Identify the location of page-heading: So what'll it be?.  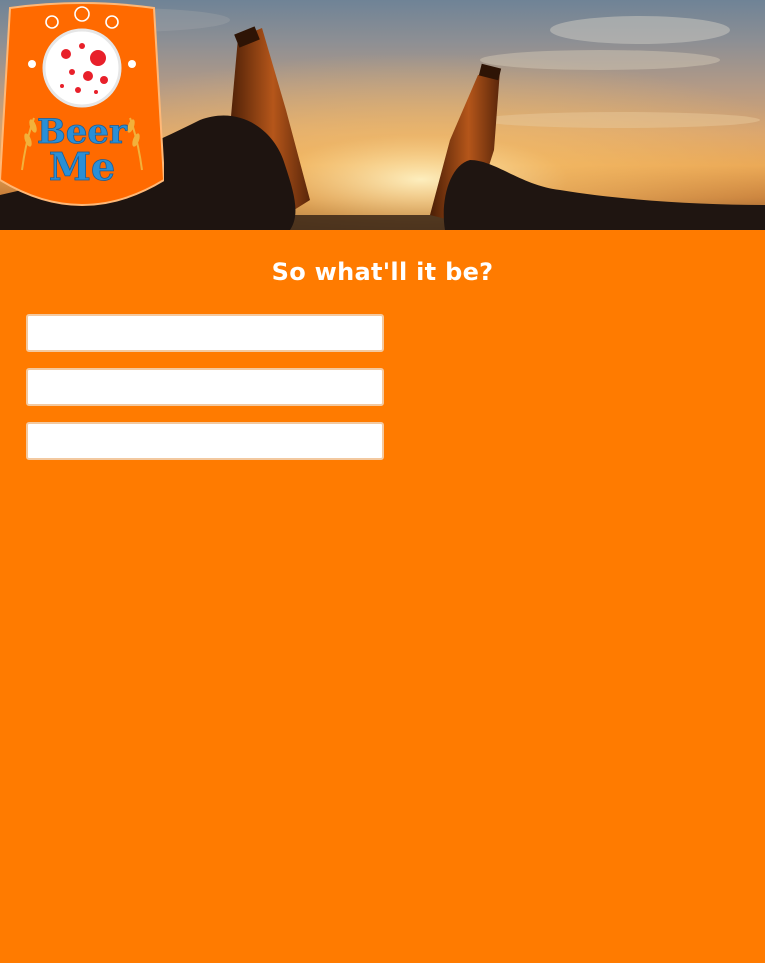
(382, 272).